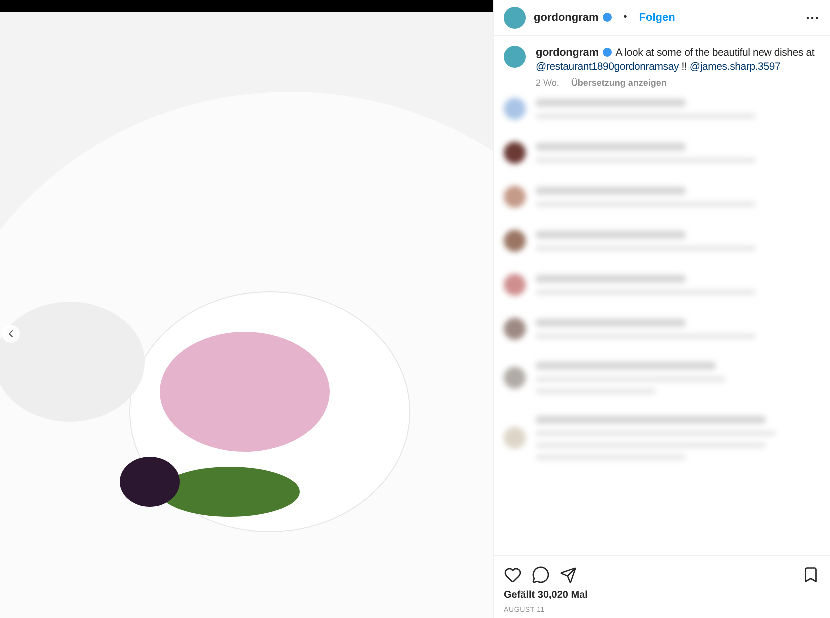 This screenshot has width=830, height=618. Describe the element at coordinates (548, 83) in the screenshot. I see `post-age: 2 Wo.` at that location.